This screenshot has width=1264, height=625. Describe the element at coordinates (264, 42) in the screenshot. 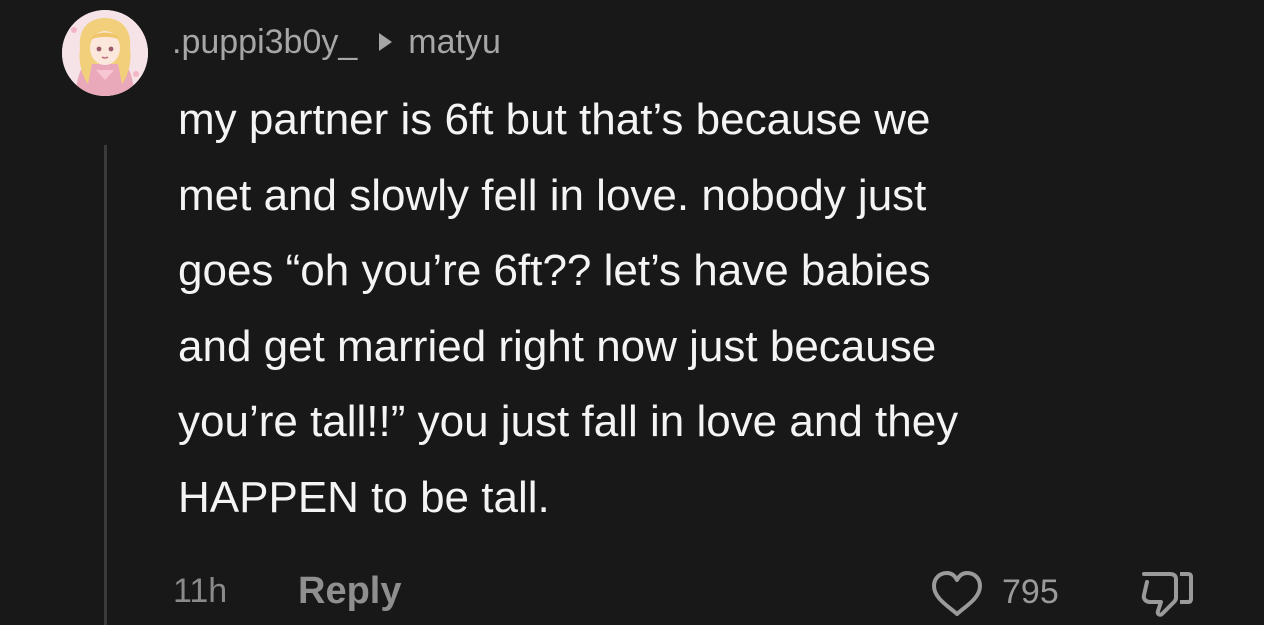

I see `username: .puppi3b0y_` at that location.